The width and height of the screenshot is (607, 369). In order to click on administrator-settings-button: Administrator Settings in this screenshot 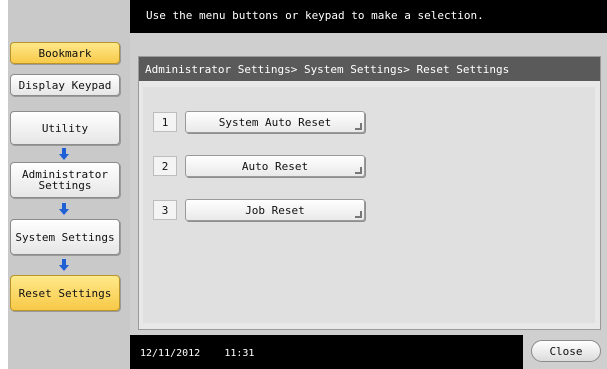, I will do `click(65, 180)`.